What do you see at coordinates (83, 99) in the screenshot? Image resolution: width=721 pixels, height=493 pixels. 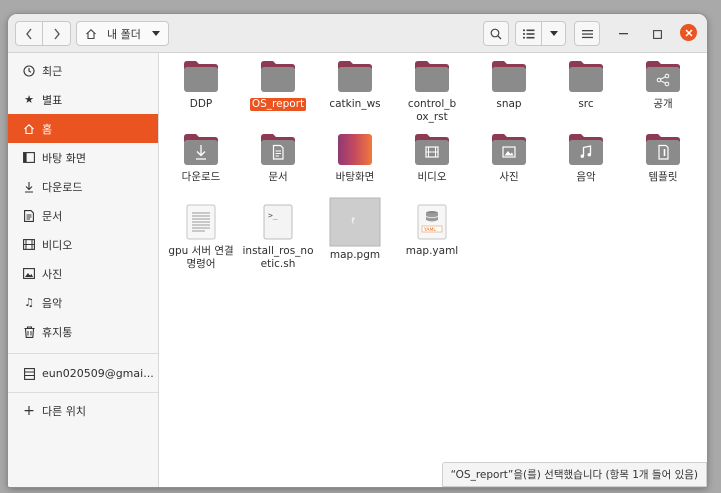 I see `sidebar-item-starred: ★ 별표` at bounding box center [83, 99].